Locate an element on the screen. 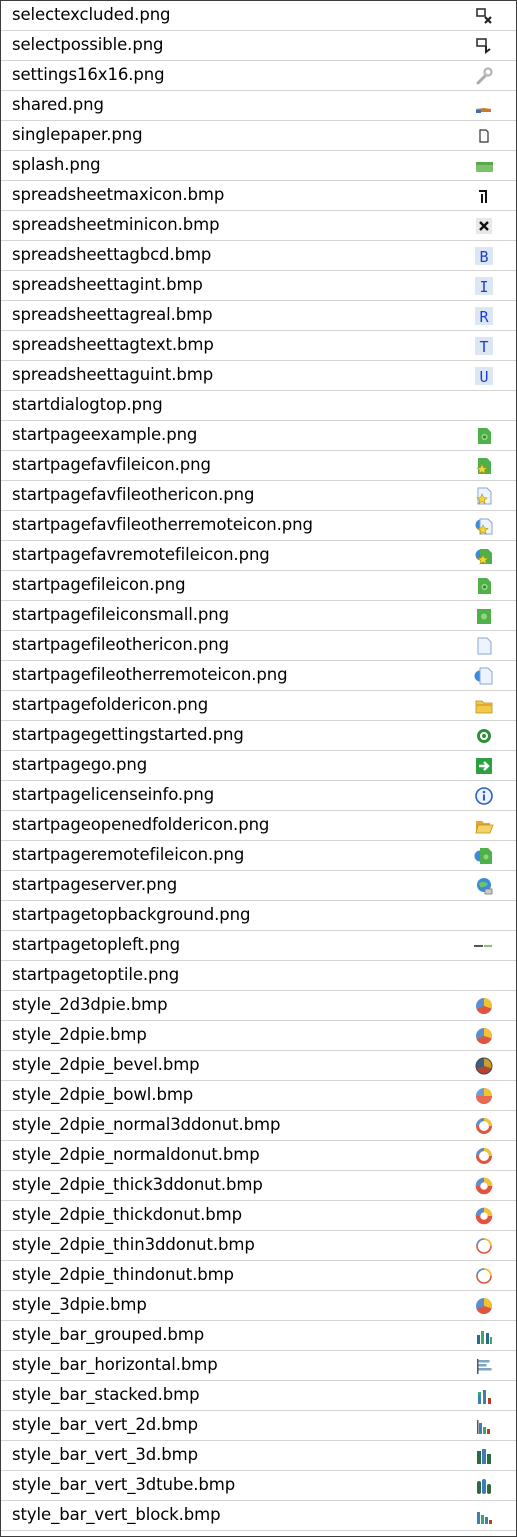 Image resolution: width=517 pixels, height=1537 pixels. list-item: spreadsheettaguint.bmp U is located at coordinates (258, 376).